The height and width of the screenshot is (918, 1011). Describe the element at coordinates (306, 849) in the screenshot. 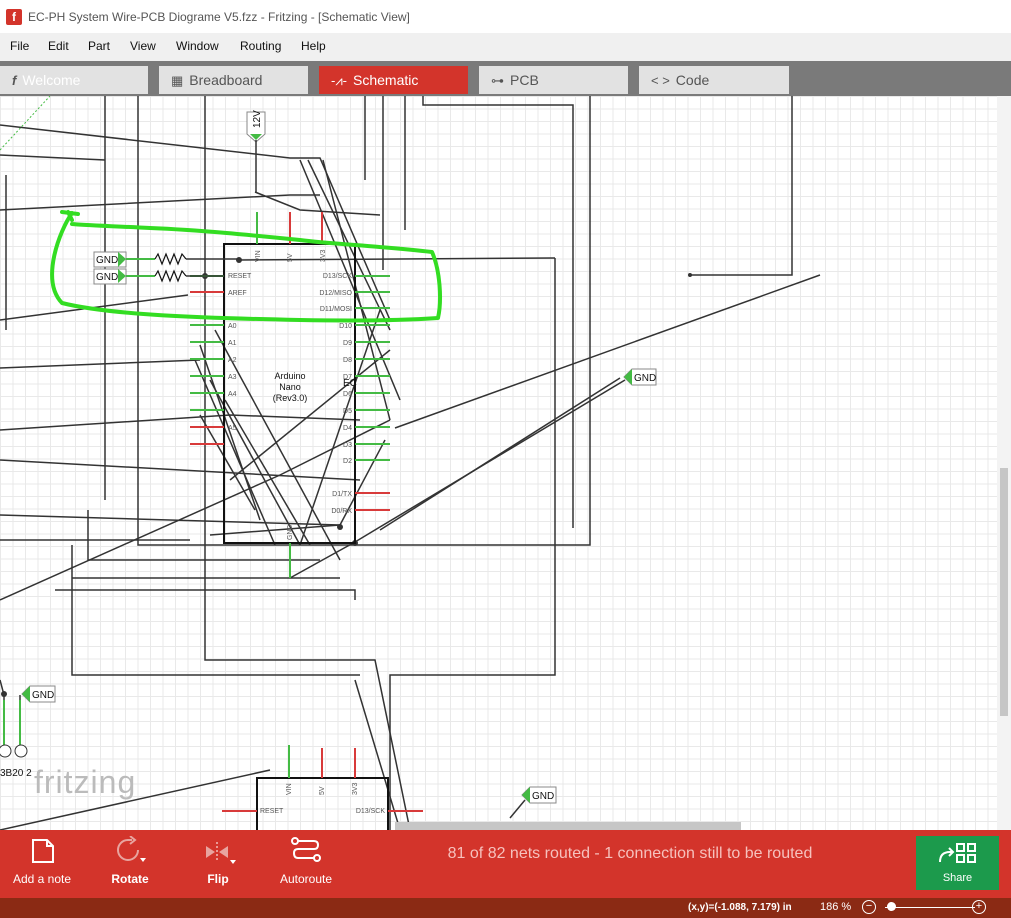

I see `autoroute-icon` at that location.